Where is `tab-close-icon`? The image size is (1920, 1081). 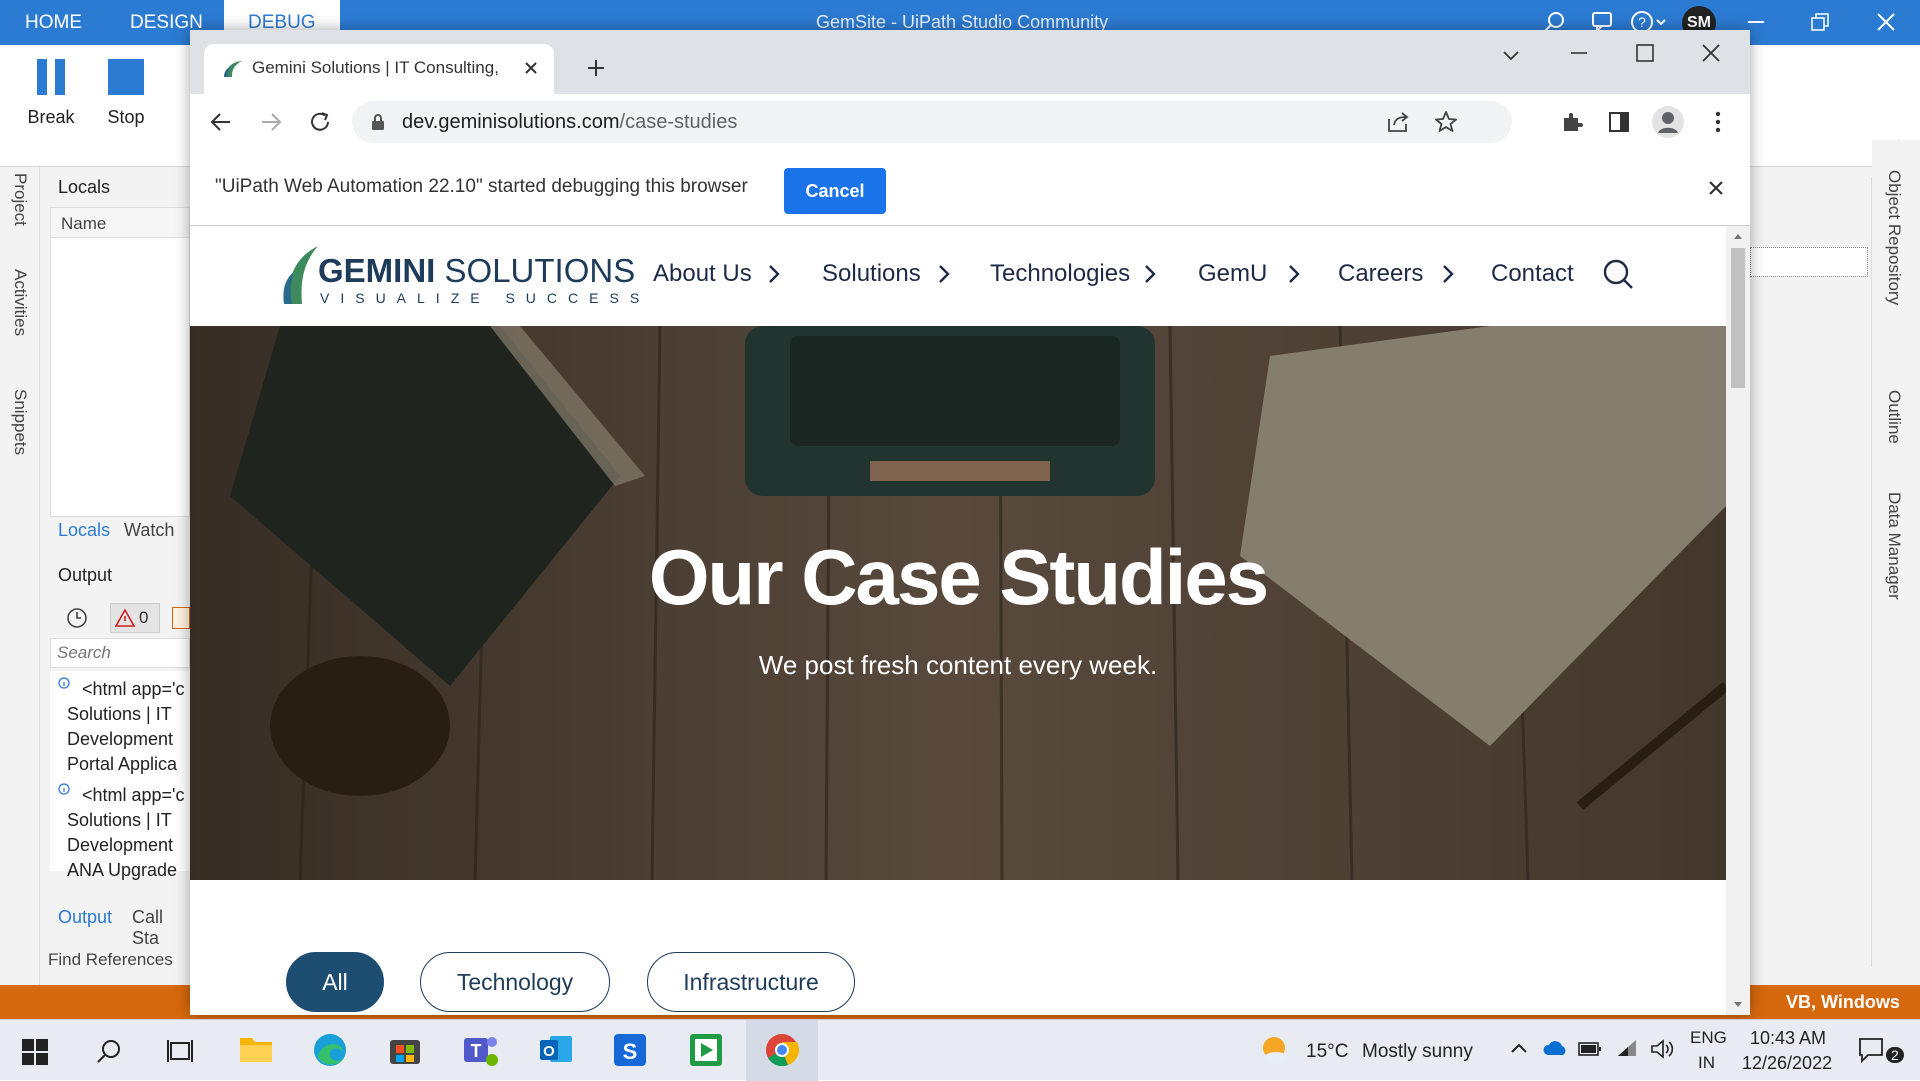
tab-close-icon is located at coordinates (531, 68).